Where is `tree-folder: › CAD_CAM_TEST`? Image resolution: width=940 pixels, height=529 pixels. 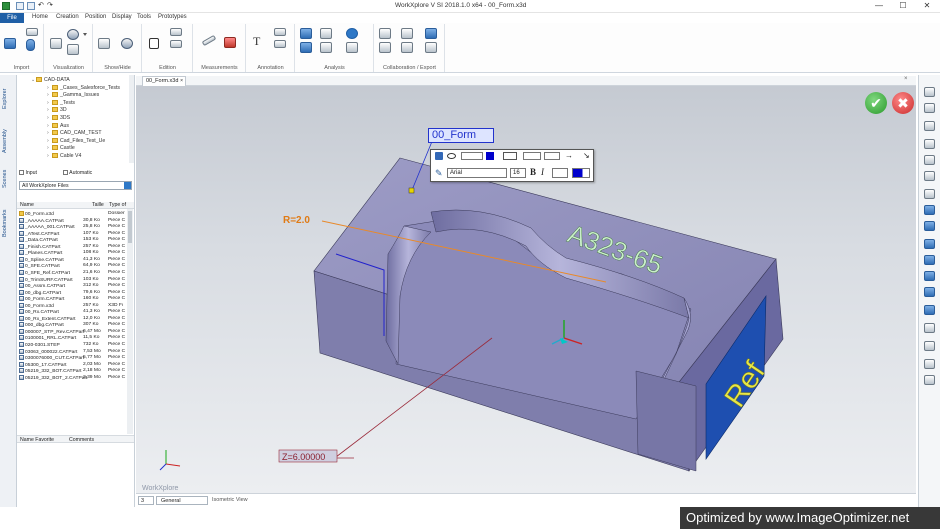
tree-folder: › CAD_CAM_TEST is located at coordinates (74, 133).